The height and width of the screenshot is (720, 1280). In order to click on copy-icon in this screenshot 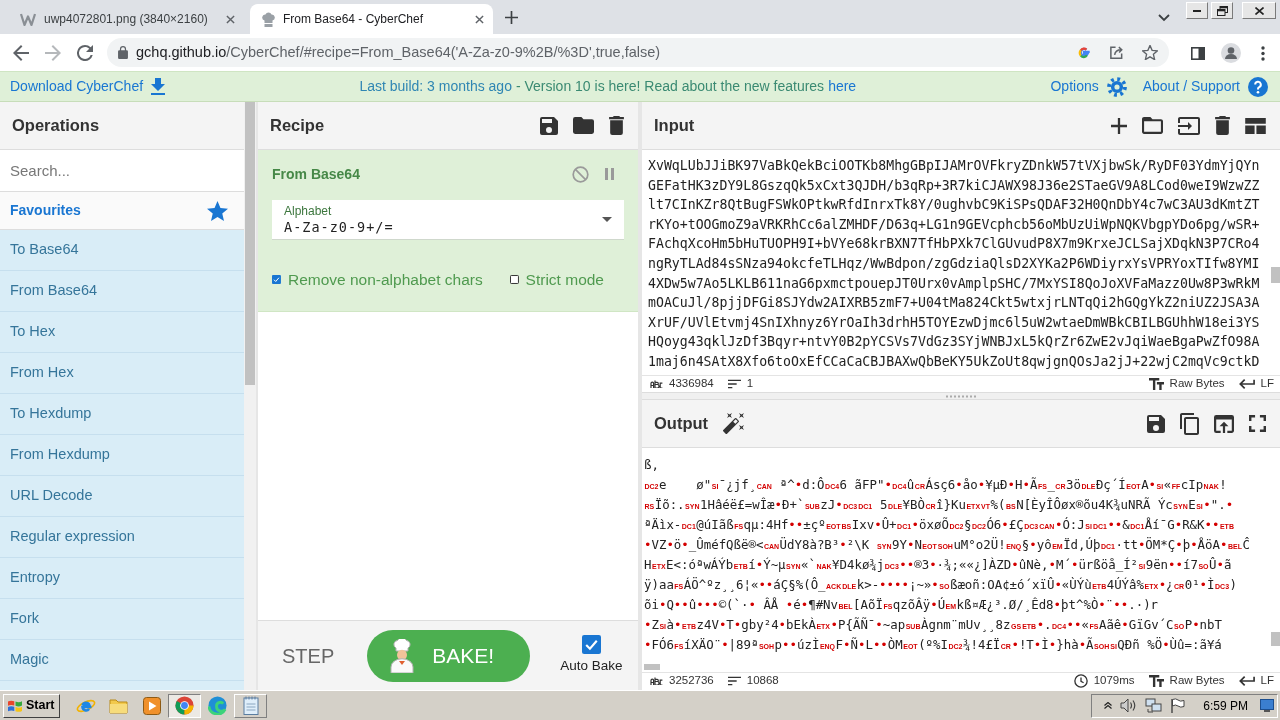, I will do `click(1189, 423)`.